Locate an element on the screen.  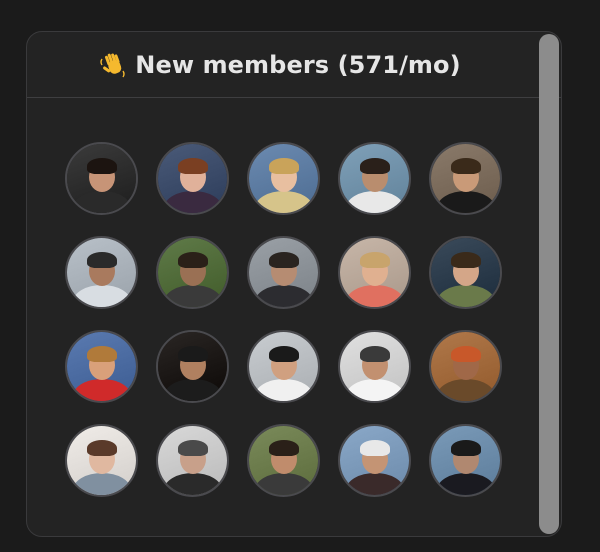
title-wrap: New members (571/mo) is located at coordinates (280, 64).